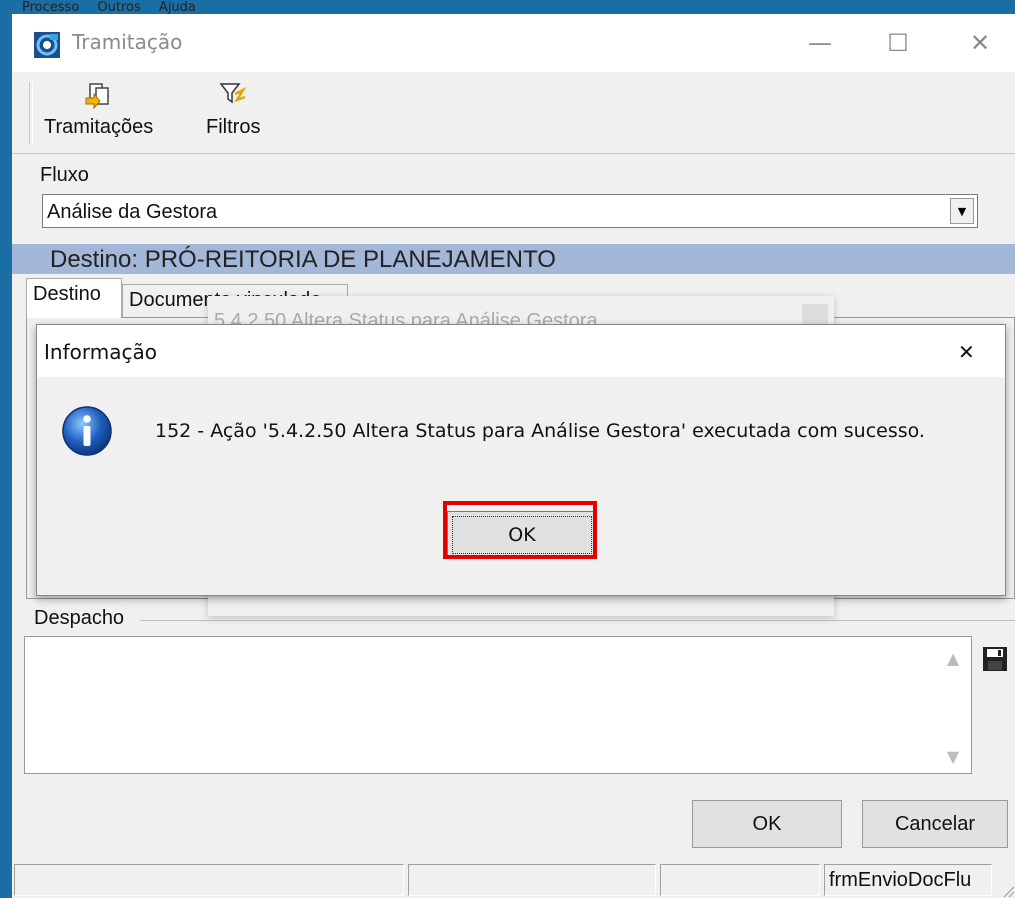  Describe the element at coordinates (127, 42) in the screenshot. I see `window-title: Tramitação` at that location.